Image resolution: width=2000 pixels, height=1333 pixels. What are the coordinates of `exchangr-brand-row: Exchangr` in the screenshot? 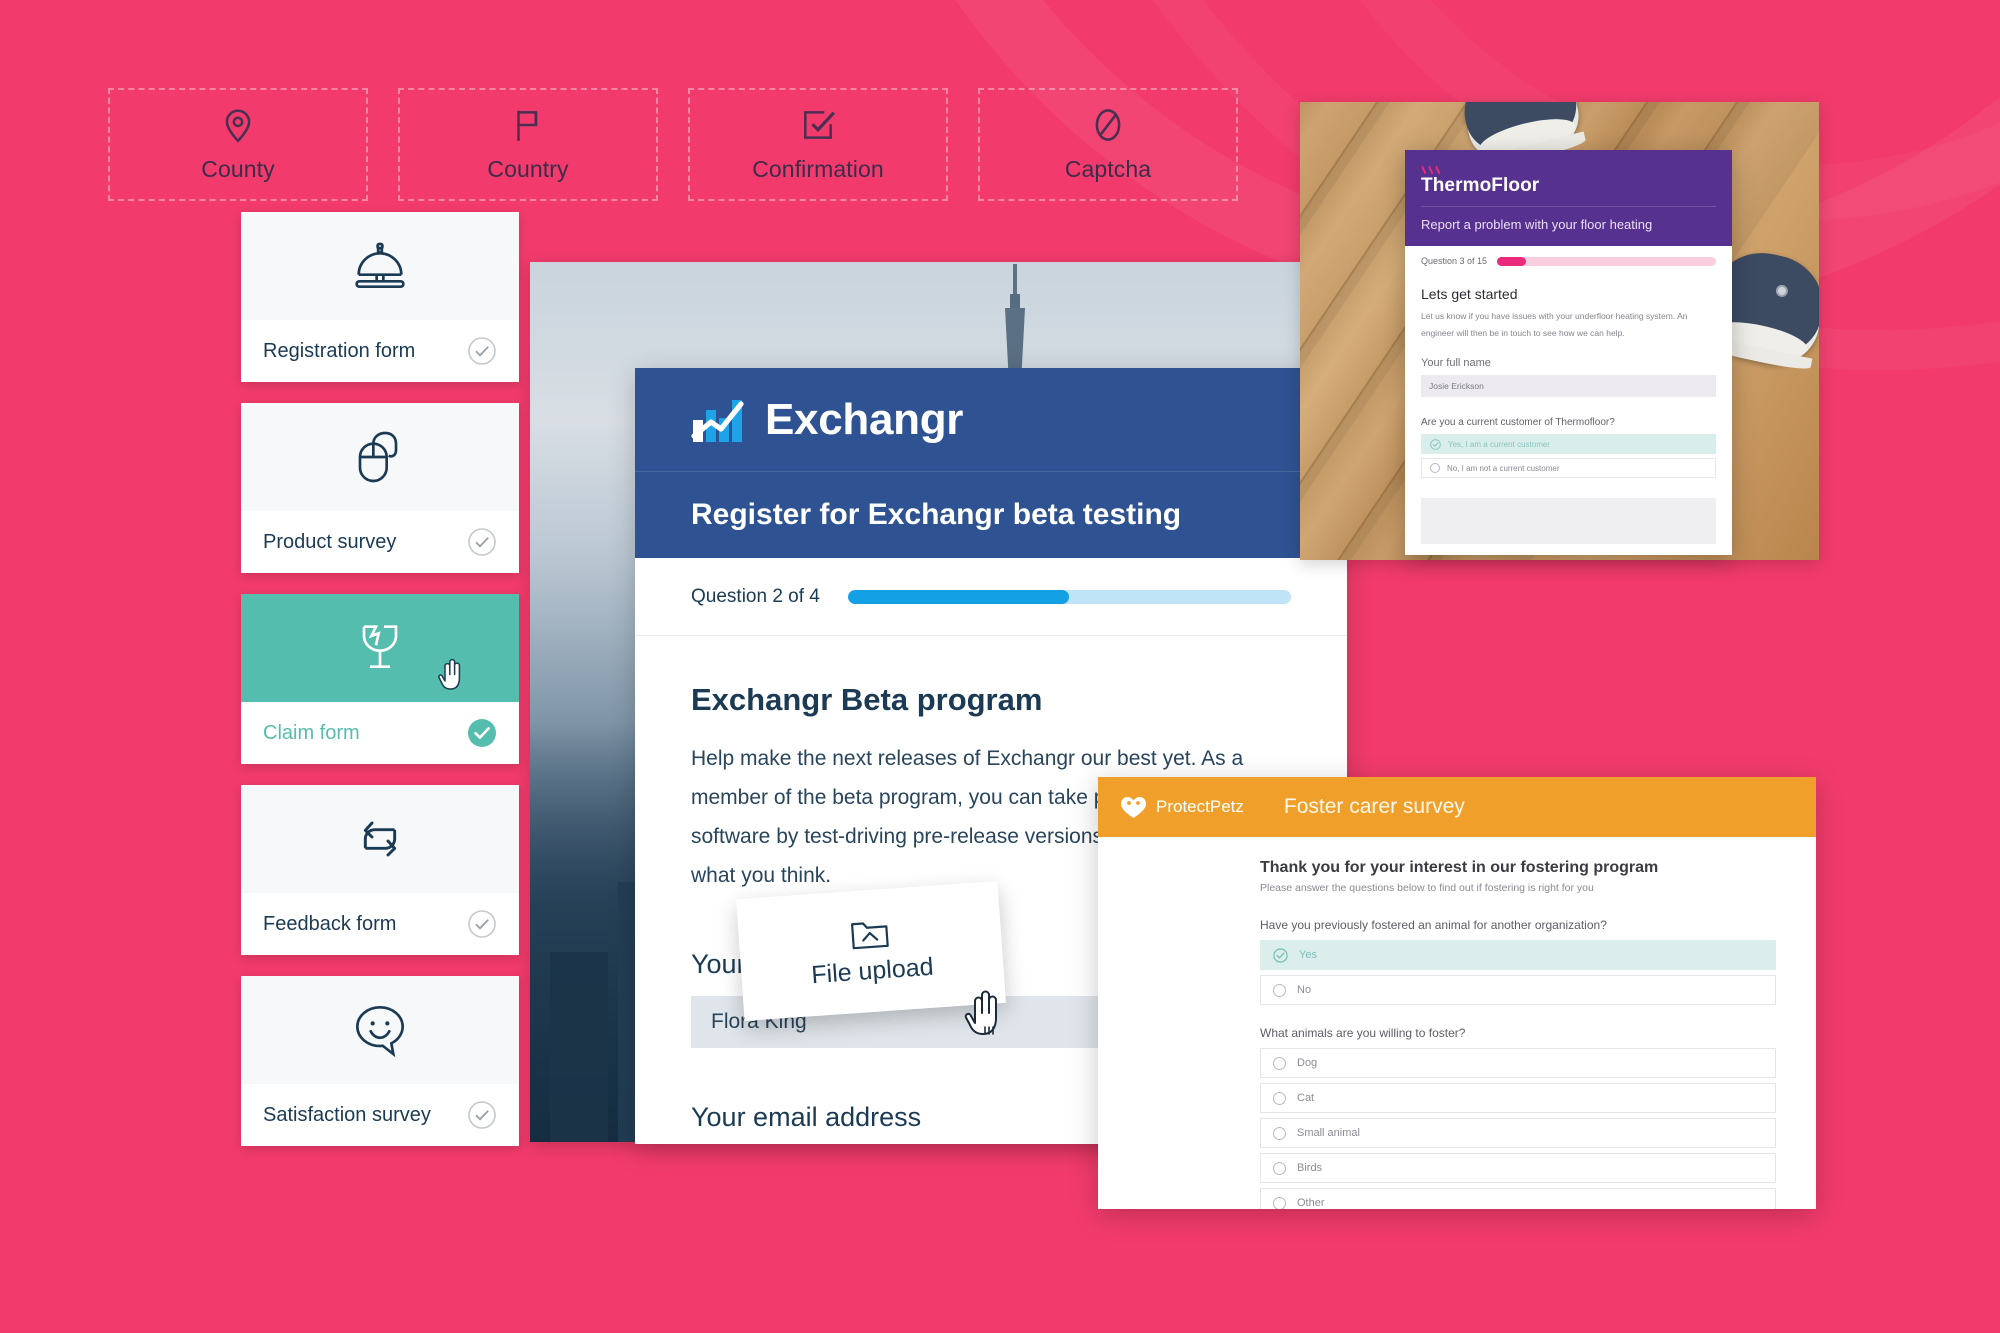 It's located at (991, 420).